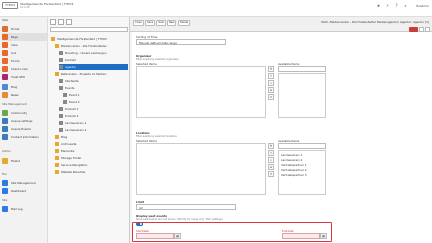 This screenshot has width=432, height=243. Describe the element at coordinates (24, 161) in the screenshot. I see `module-filelist: Filelist` at that location.